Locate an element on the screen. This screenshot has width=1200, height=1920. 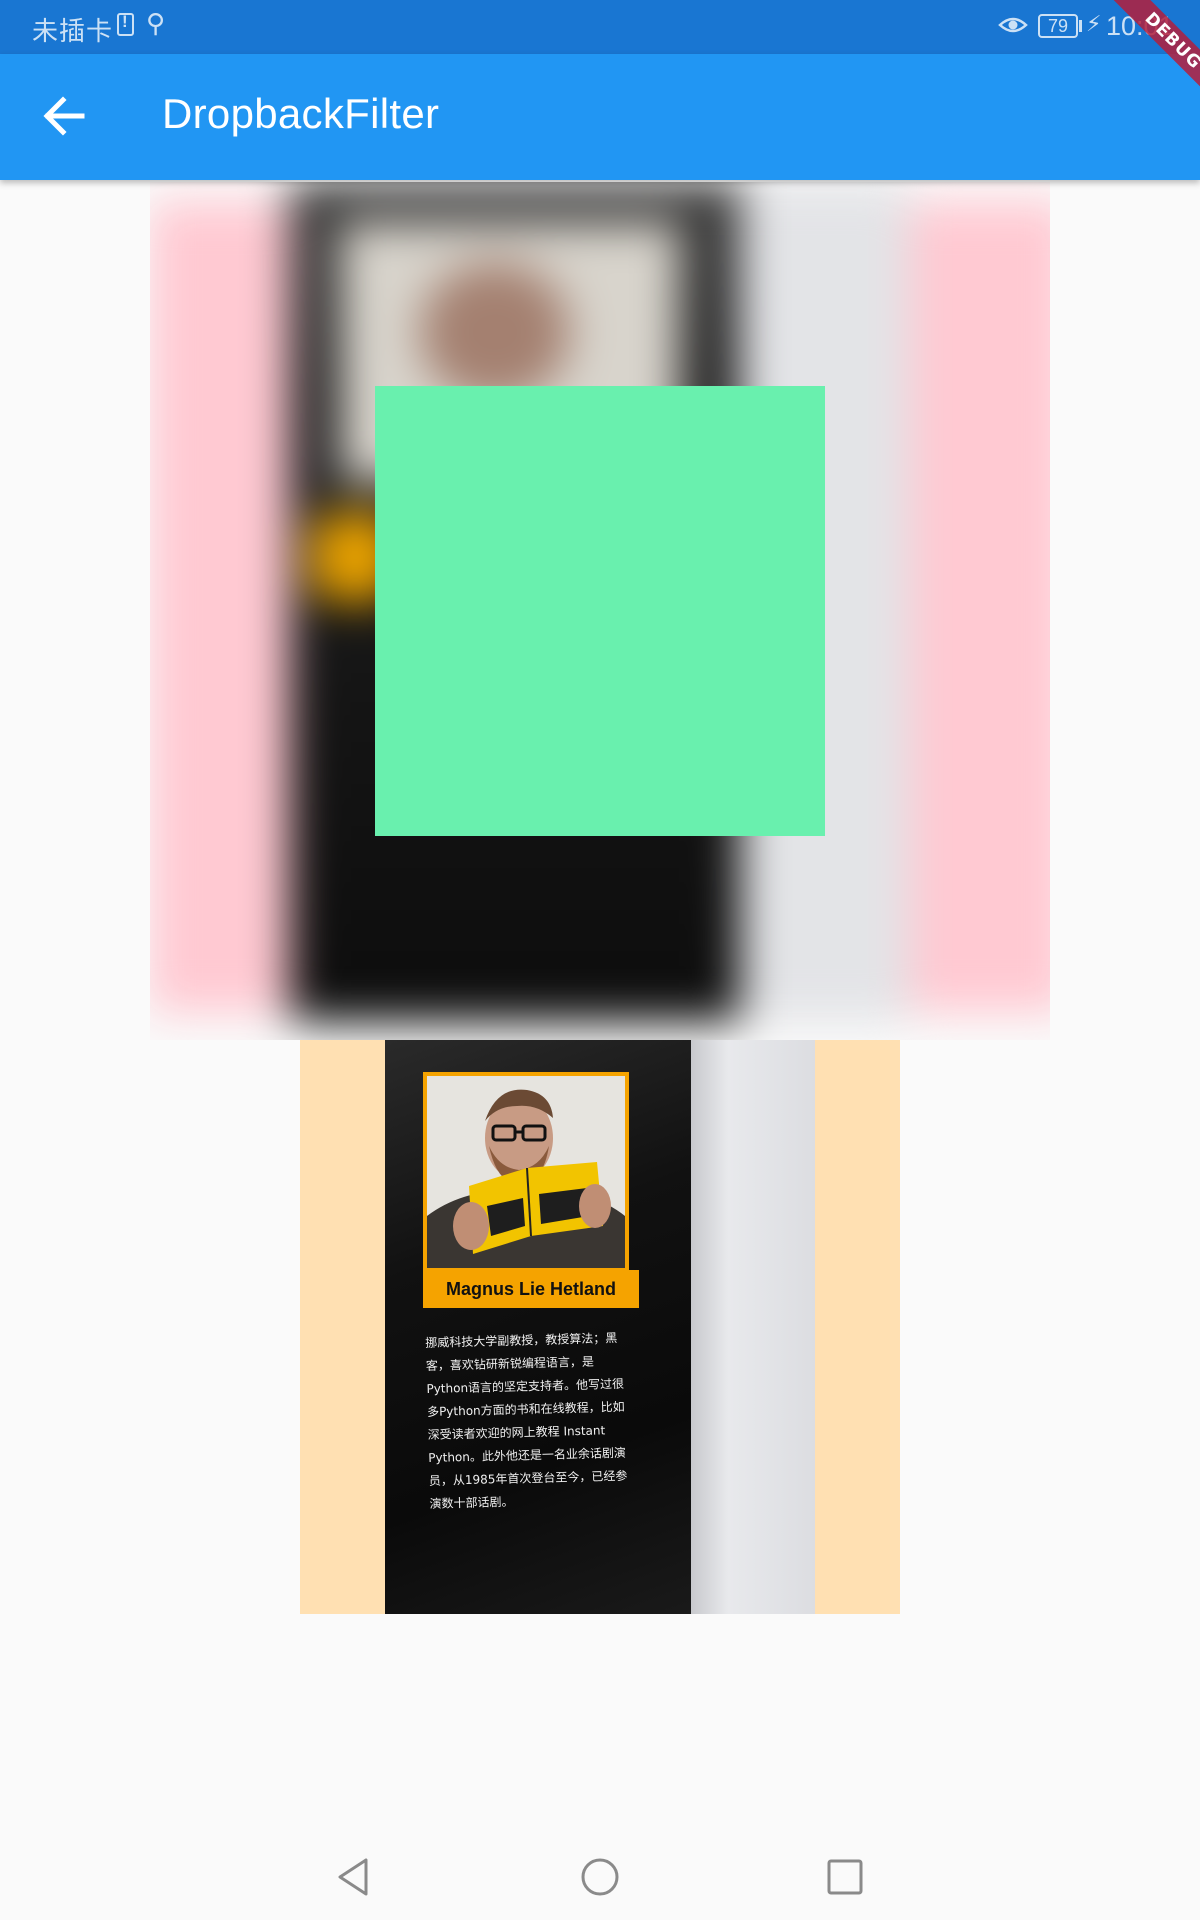
eye-comfort-icon is located at coordinates (1013, 25).